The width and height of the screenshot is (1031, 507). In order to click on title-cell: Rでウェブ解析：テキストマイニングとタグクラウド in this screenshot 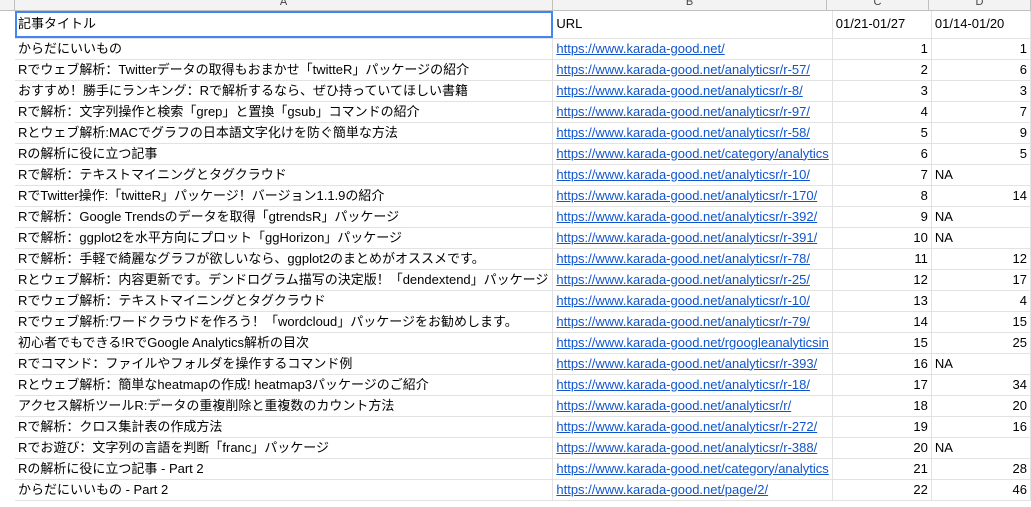, I will do `click(284, 301)`.